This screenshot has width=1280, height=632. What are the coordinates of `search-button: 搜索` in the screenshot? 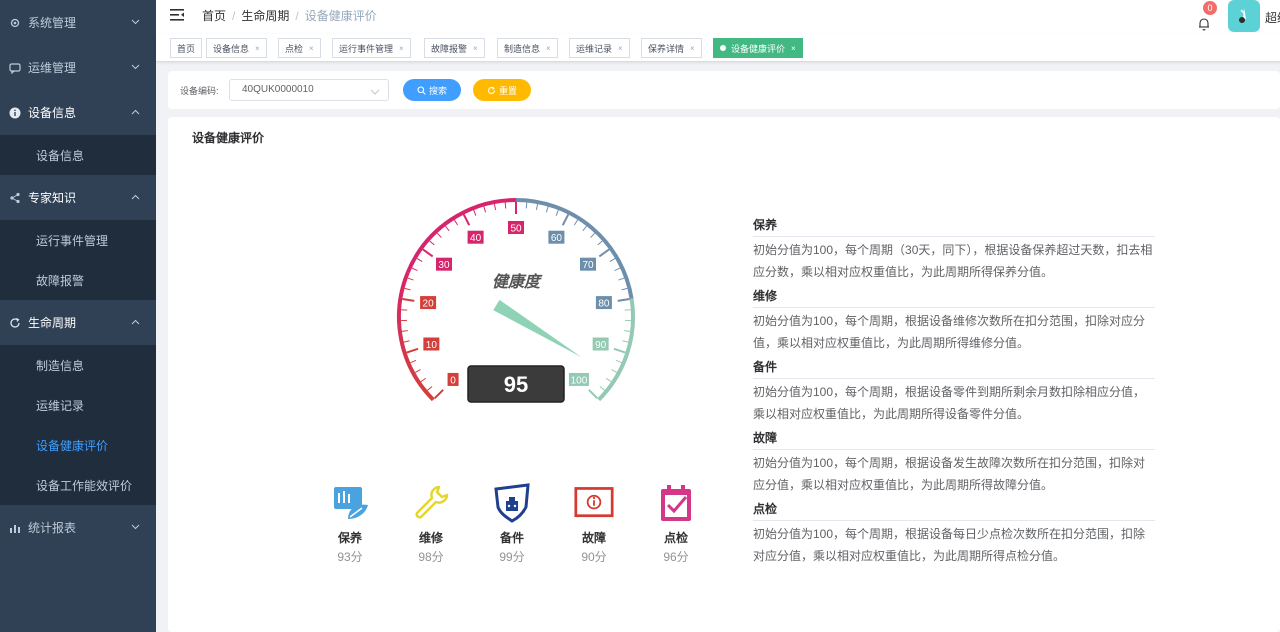 It's located at (432, 90).